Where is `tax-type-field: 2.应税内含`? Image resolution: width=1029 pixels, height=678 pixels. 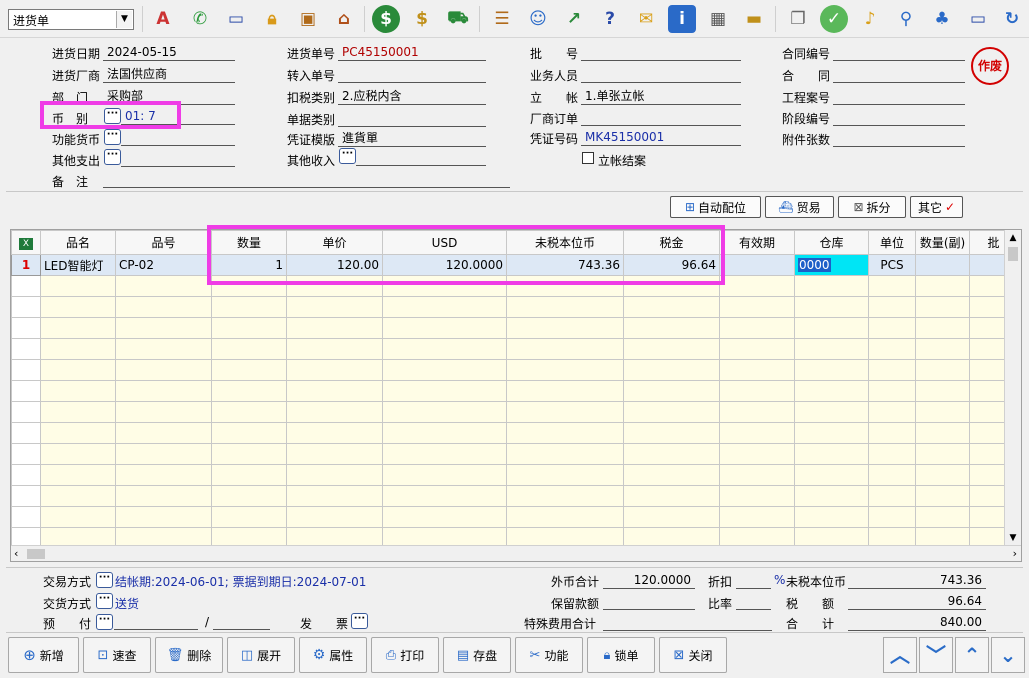
tax-type-field: 2.应税内含 is located at coordinates (412, 96).